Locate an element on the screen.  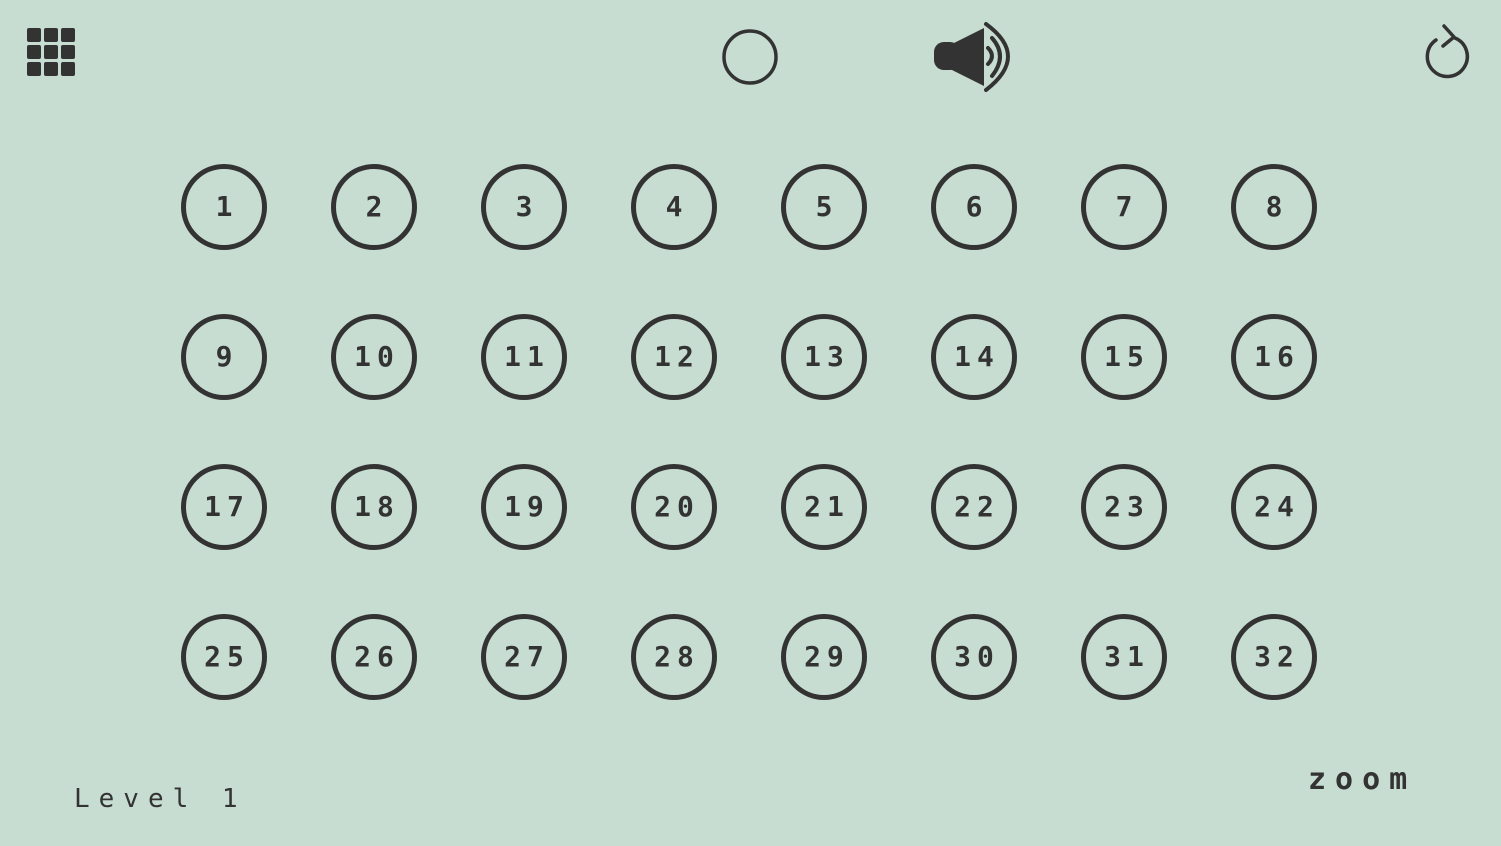
level-button-8: 8 is located at coordinates (1274, 207).